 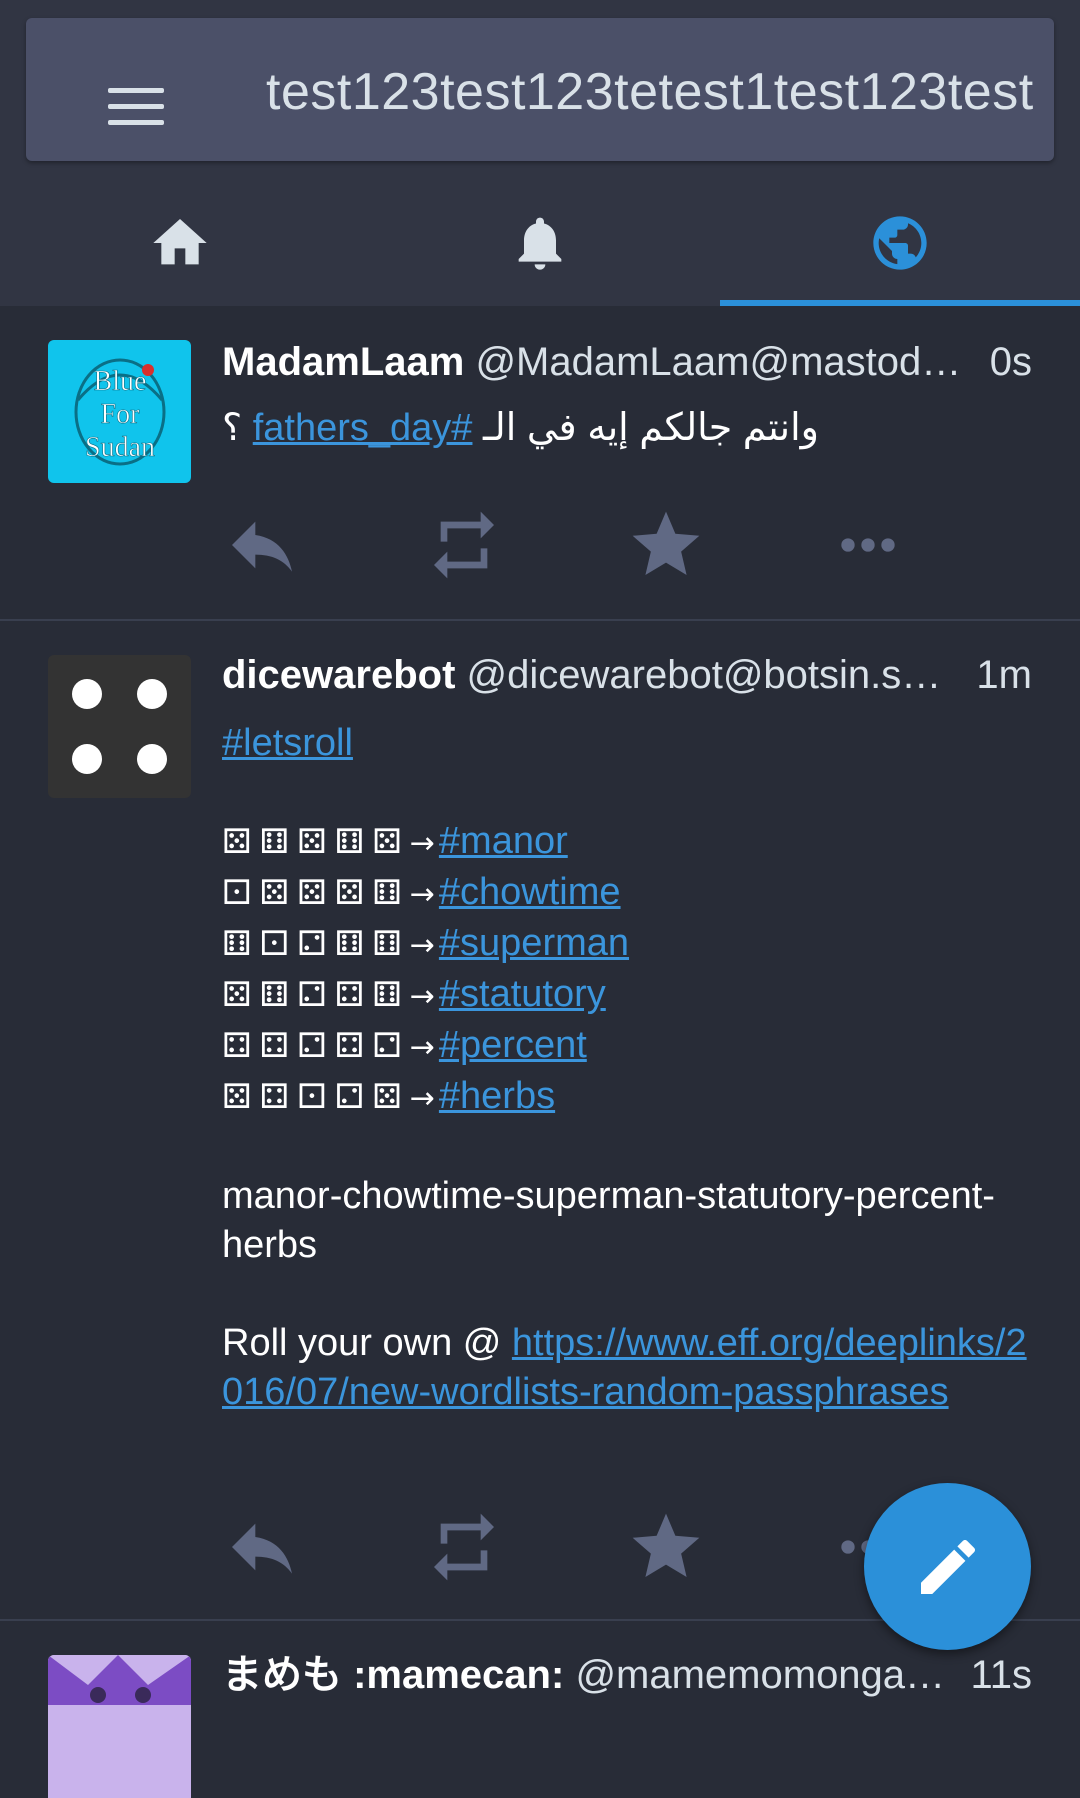 What do you see at coordinates (363, 428) in the screenshot?
I see `hashtag-link: fathers_day#` at bounding box center [363, 428].